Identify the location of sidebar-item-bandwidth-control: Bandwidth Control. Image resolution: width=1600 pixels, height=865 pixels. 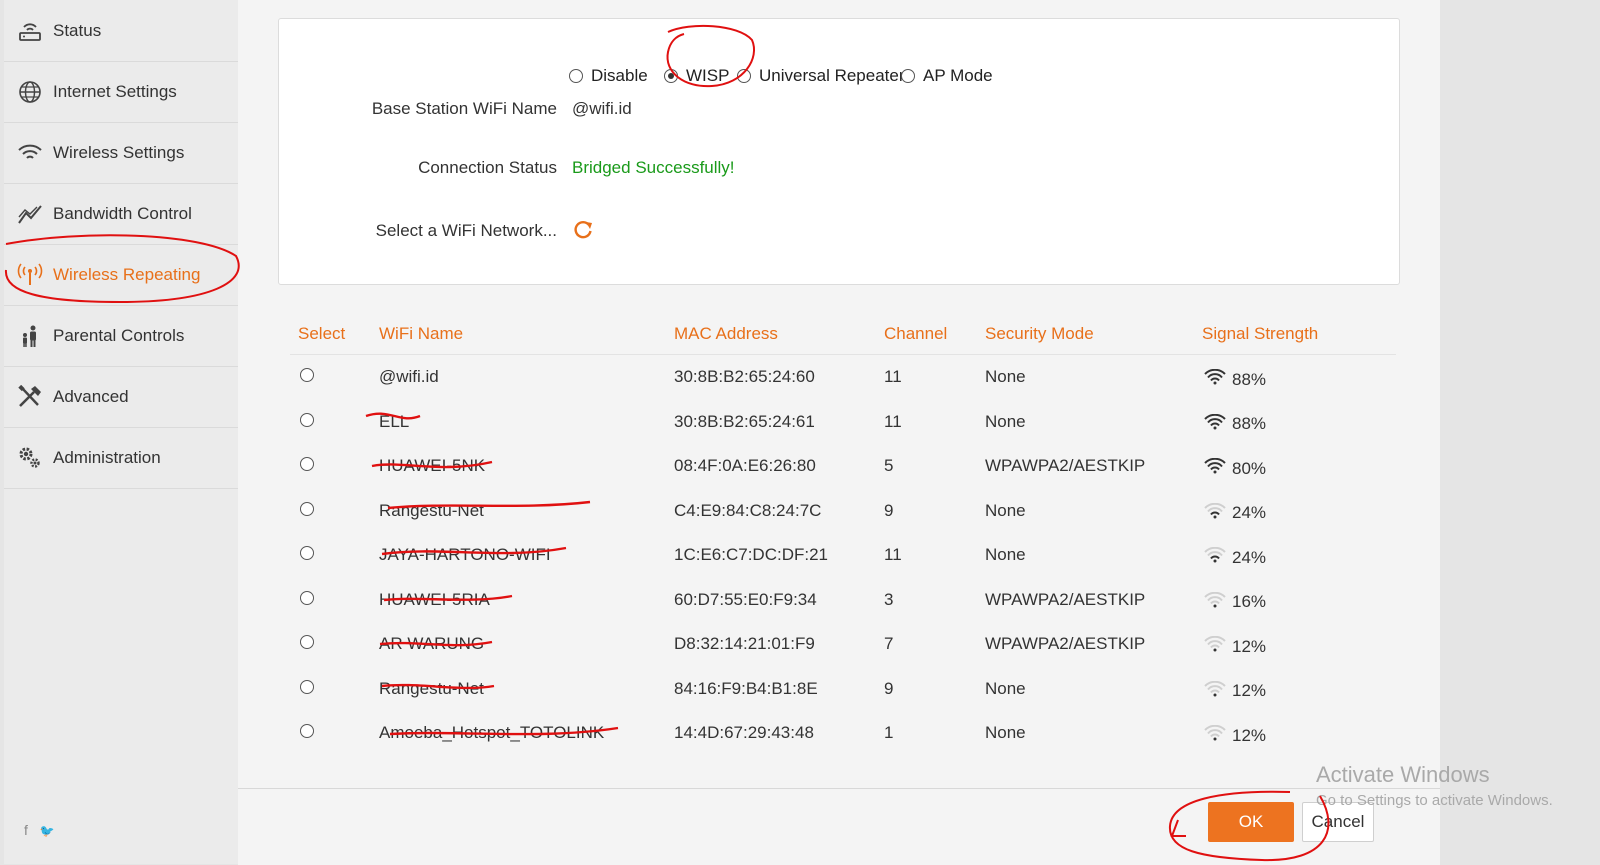
(121, 214).